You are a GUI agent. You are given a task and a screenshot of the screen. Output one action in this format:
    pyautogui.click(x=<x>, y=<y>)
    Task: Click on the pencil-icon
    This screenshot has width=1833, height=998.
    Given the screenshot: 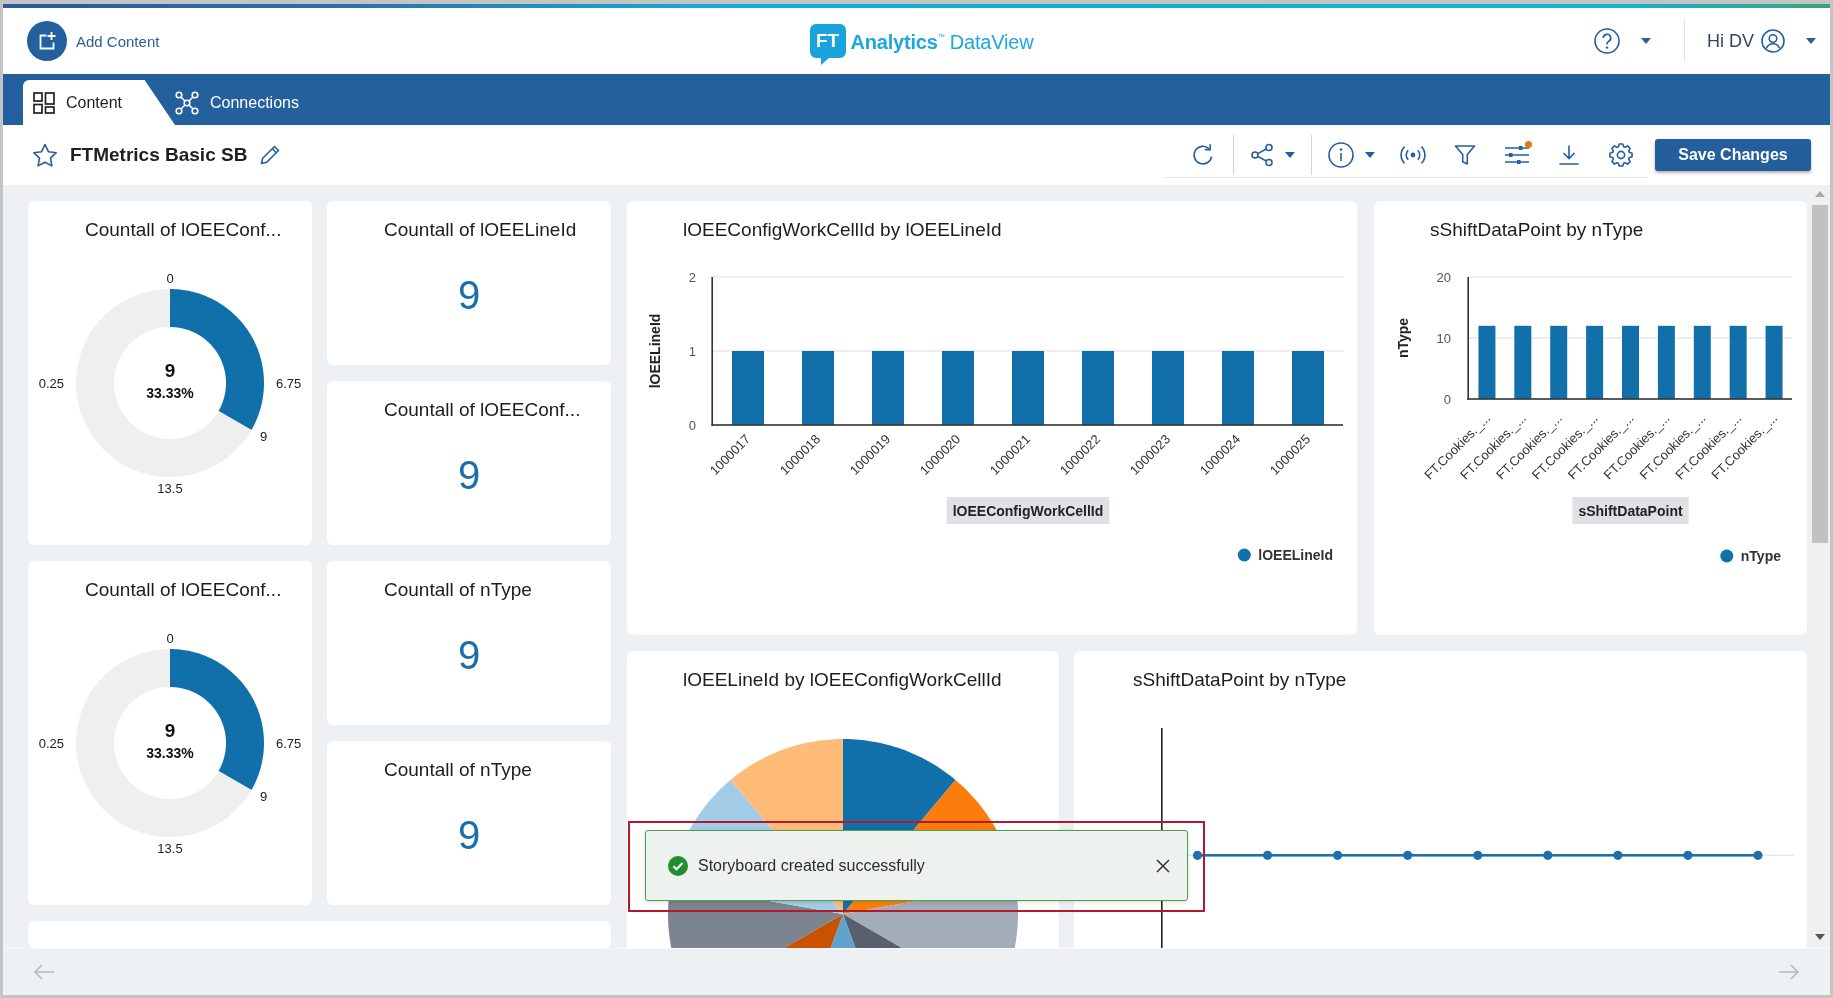 What is the action you would take?
    pyautogui.click(x=270, y=155)
    